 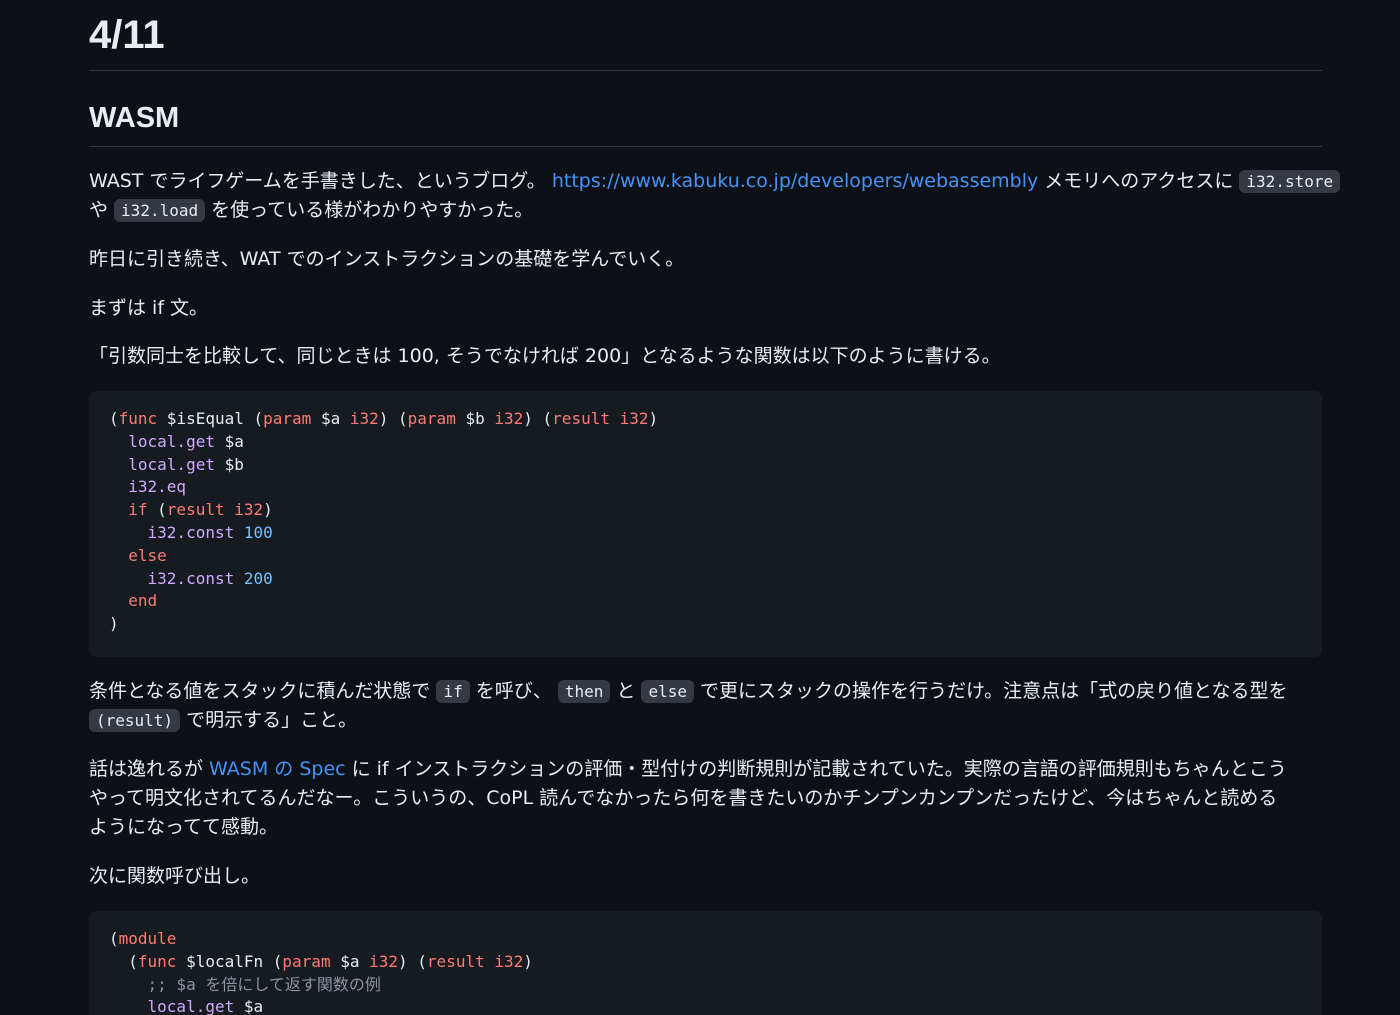 What do you see at coordinates (277, 769) in the screenshot?
I see `wasm-spec-link: WASM の Spec` at bounding box center [277, 769].